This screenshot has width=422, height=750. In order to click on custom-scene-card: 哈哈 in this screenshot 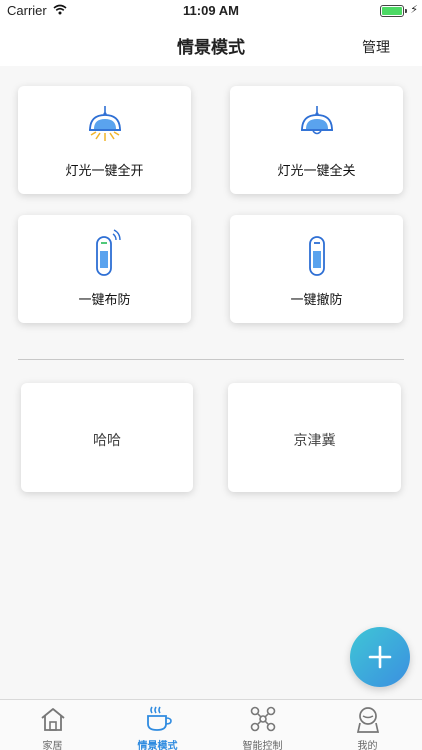, I will do `click(107, 437)`.